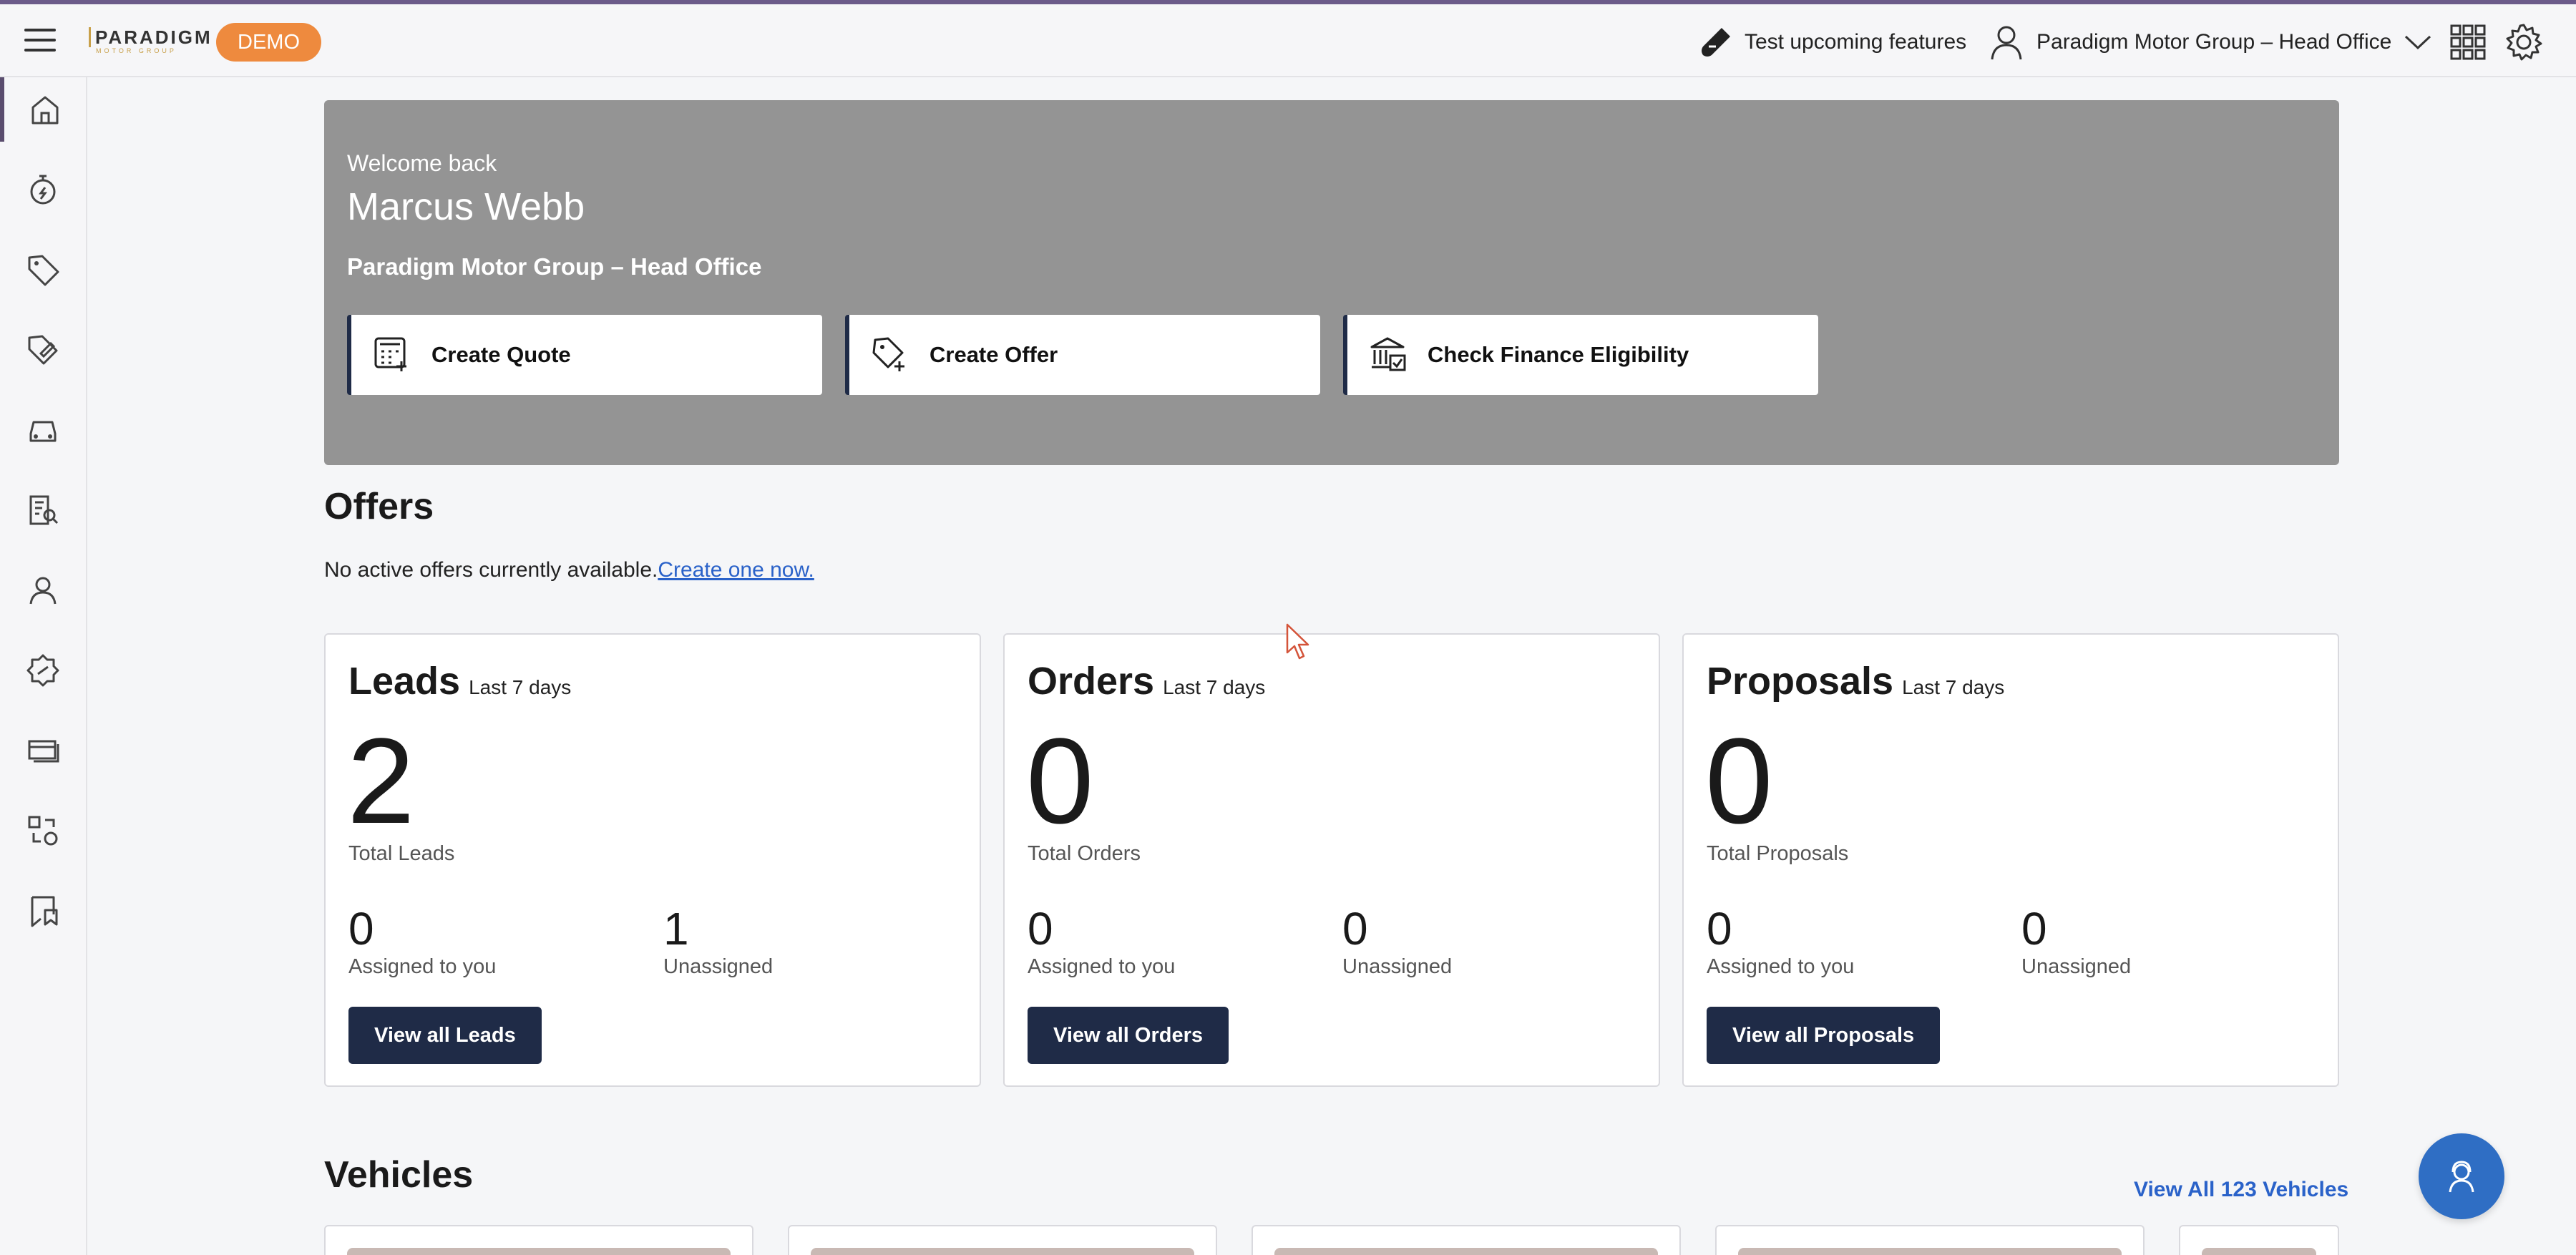 Image resolution: width=2576 pixels, height=1255 pixels. Describe the element at coordinates (1719, 928) in the screenshot. I see `proposals-assigned: 0` at that location.